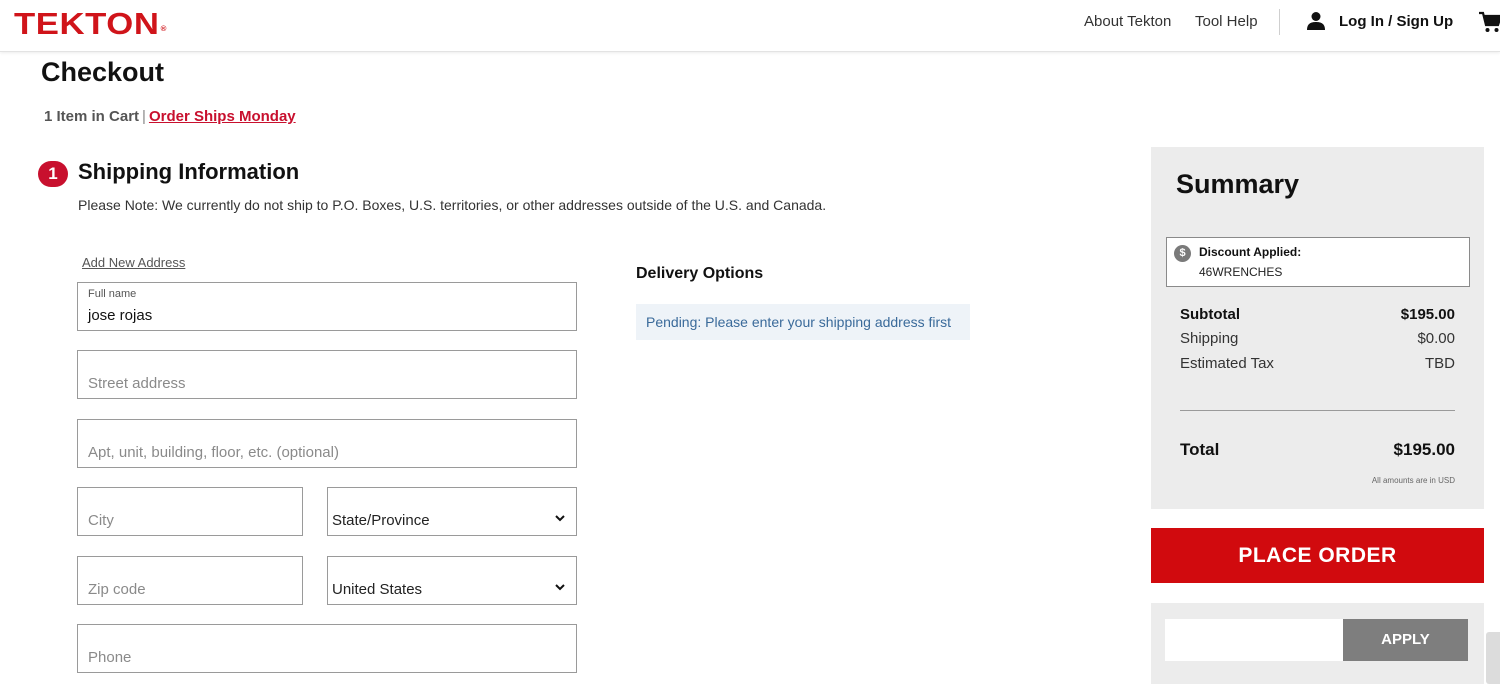 This screenshot has width=1500, height=684. What do you see at coordinates (137, 383) in the screenshot?
I see `street-address-placeholder: Street address` at bounding box center [137, 383].